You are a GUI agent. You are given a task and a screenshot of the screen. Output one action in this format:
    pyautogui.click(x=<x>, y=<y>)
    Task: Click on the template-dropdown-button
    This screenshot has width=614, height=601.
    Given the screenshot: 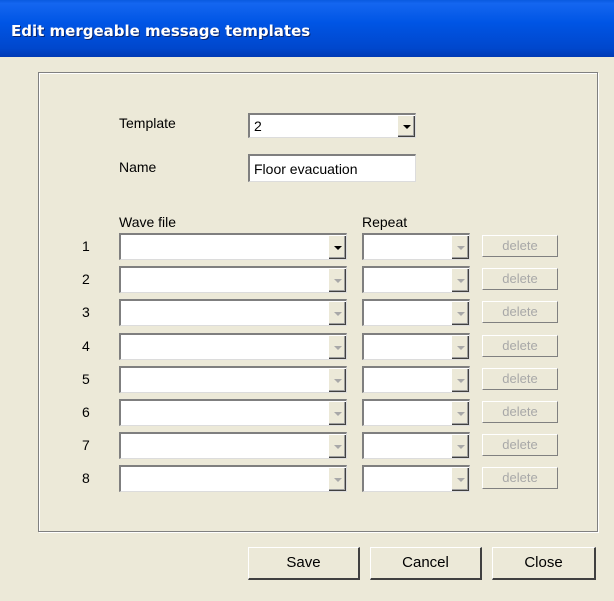 What is the action you would take?
    pyautogui.click(x=406, y=126)
    